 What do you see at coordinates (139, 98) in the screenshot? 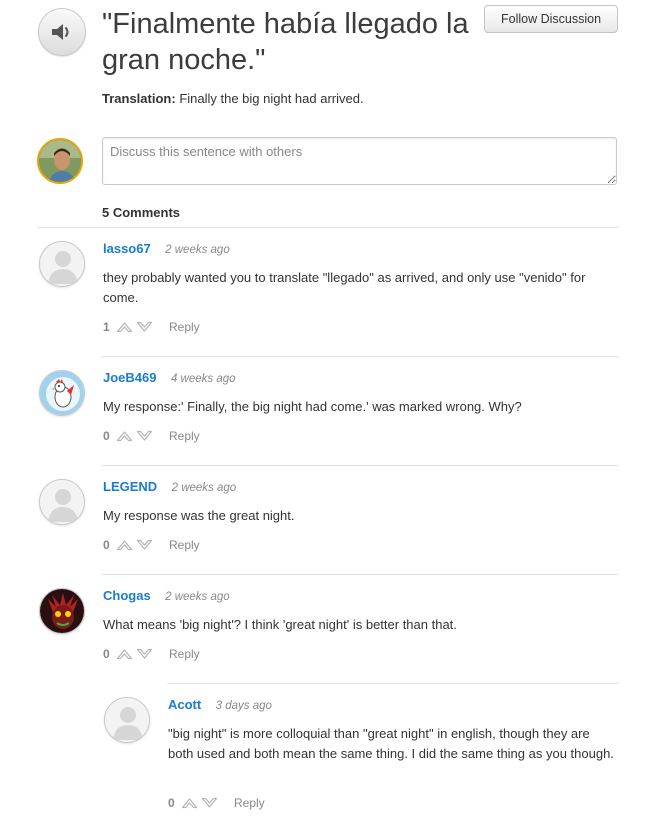
I see `translation-label: Translation:` at bounding box center [139, 98].